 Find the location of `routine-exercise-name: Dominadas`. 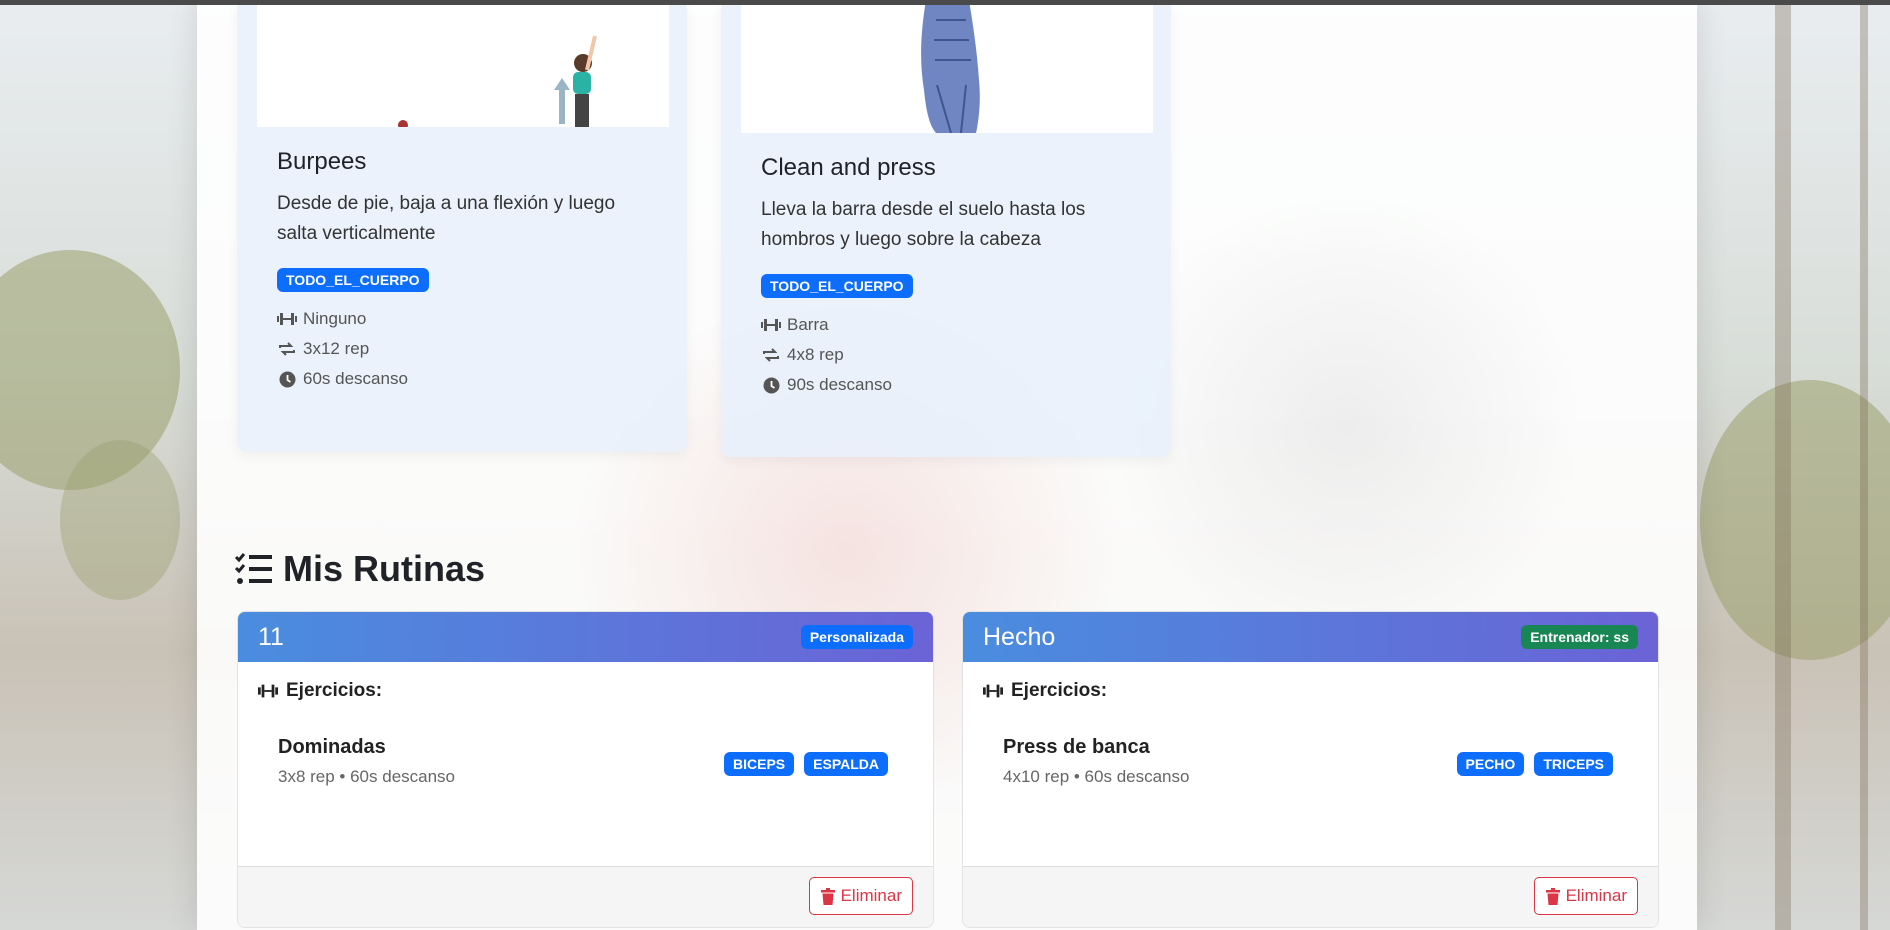

routine-exercise-name: Dominadas is located at coordinates (332, 747).